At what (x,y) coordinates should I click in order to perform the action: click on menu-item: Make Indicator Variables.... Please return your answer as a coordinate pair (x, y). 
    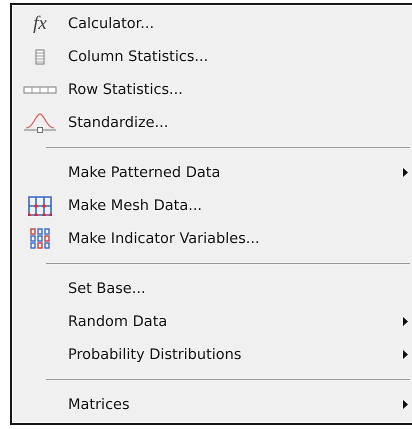
    Looking at the image, I should click on (240, 238).